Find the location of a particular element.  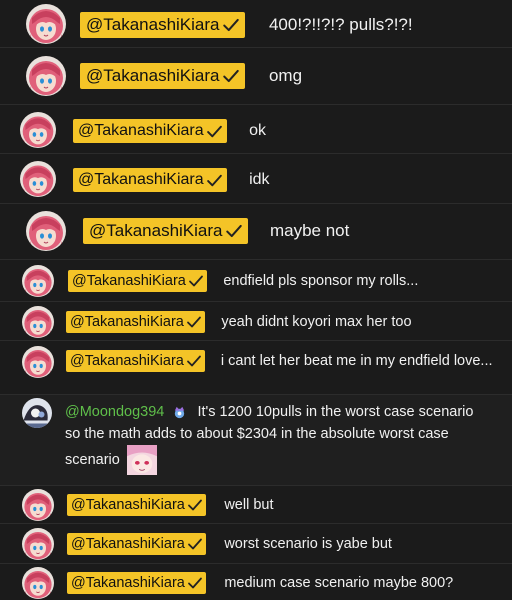

chat-message: @TakanashiKiara omg is located at coordinates (256, 76).